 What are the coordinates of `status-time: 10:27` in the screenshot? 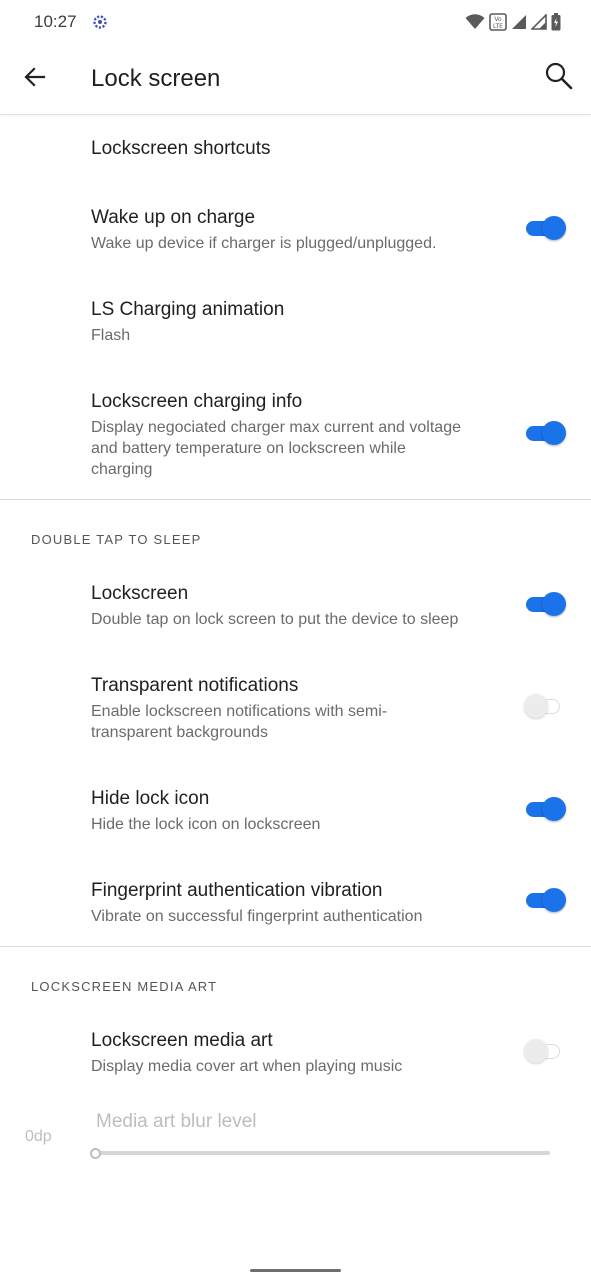 It's located at (55, 21).